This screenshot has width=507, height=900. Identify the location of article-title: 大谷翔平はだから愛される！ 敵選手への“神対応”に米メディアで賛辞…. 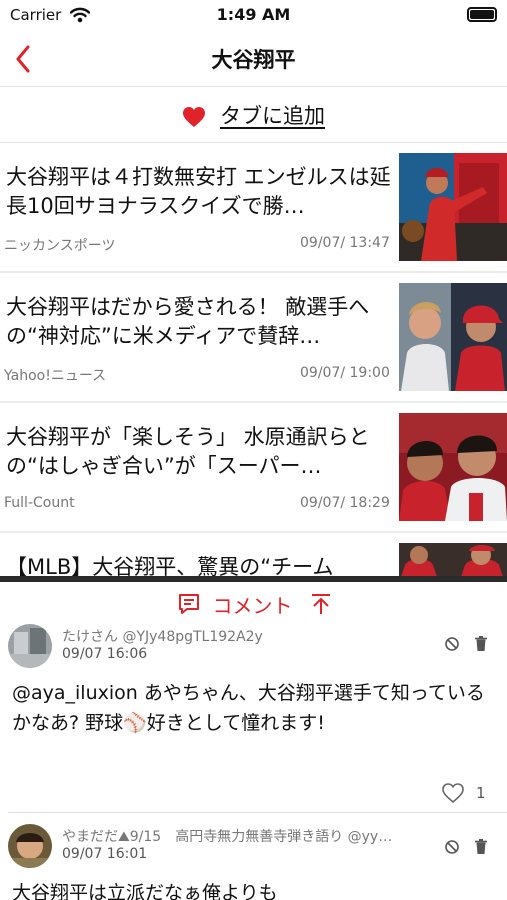
(188, 321).